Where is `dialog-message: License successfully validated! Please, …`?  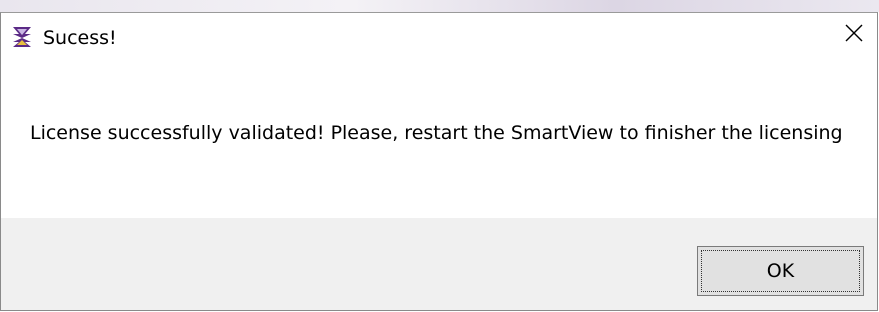 dialog-message: License successfully validated! Please, … is located at coordinates (436, 133).